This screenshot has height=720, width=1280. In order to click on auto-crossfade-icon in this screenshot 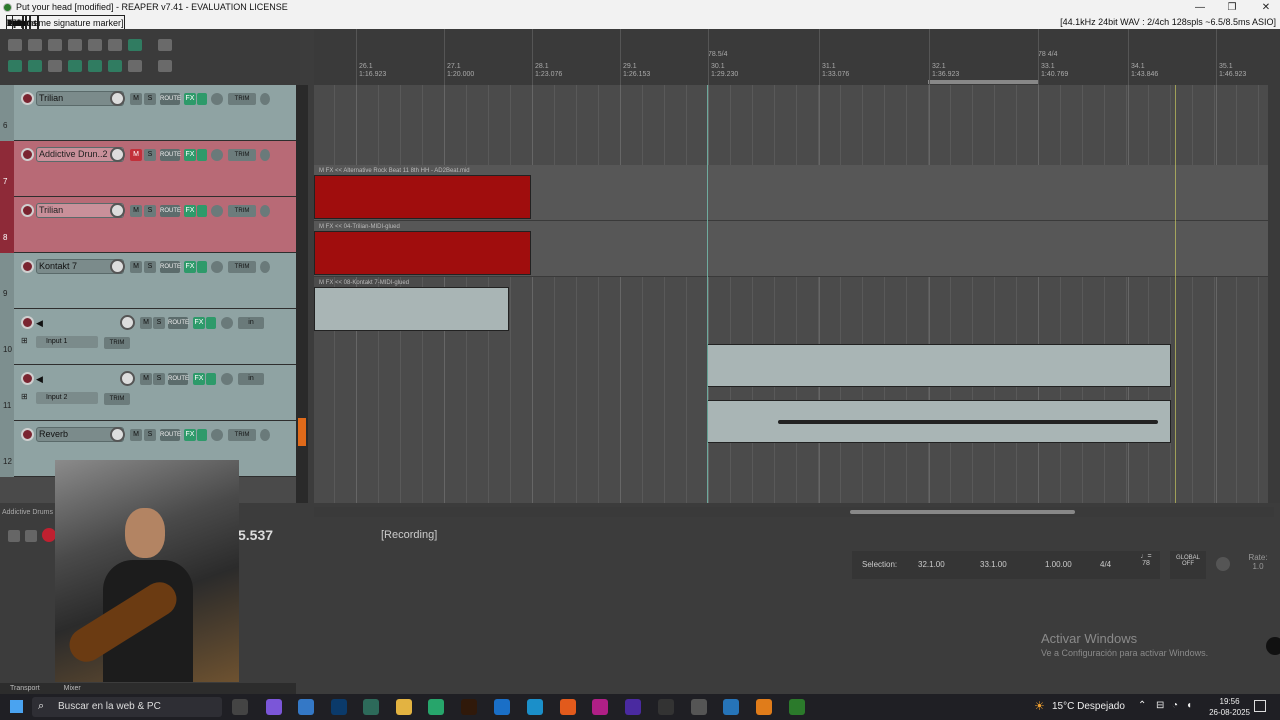, I will do `click(115, 66)`.